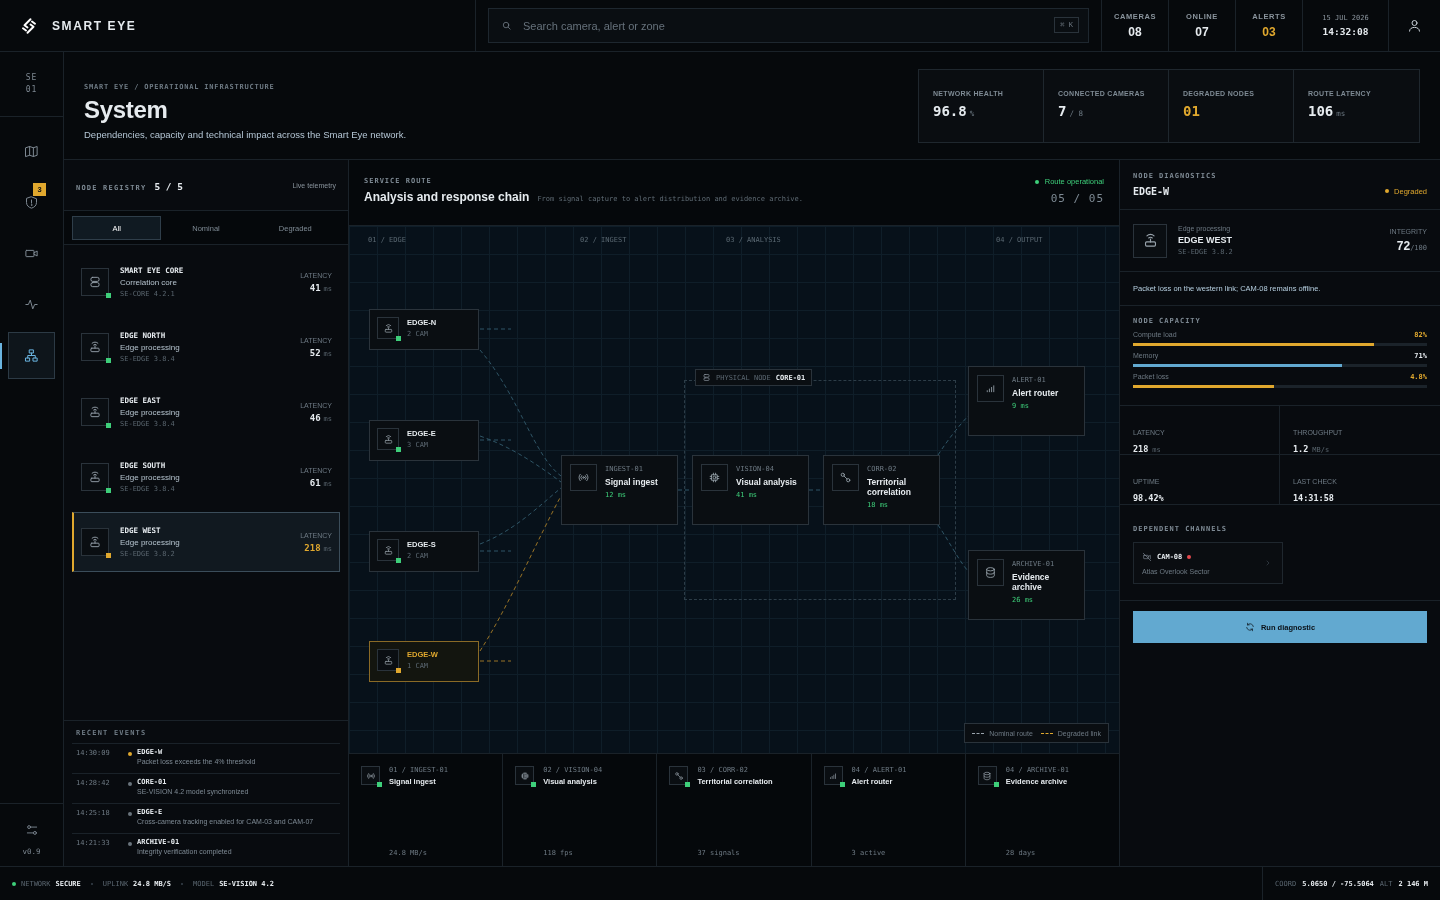  I want to click on kpi-value: 7, so click(1062, 111).